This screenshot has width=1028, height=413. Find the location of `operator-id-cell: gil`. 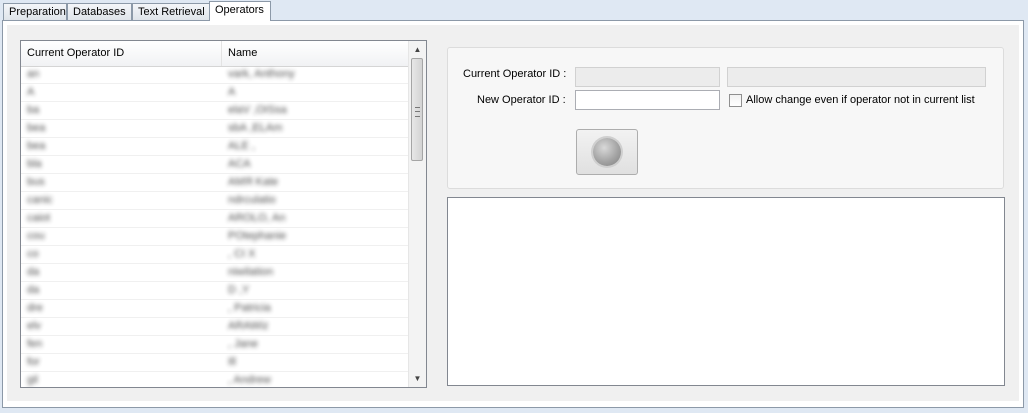

operator-id-cell: gil is located at coordinates (33, 380).